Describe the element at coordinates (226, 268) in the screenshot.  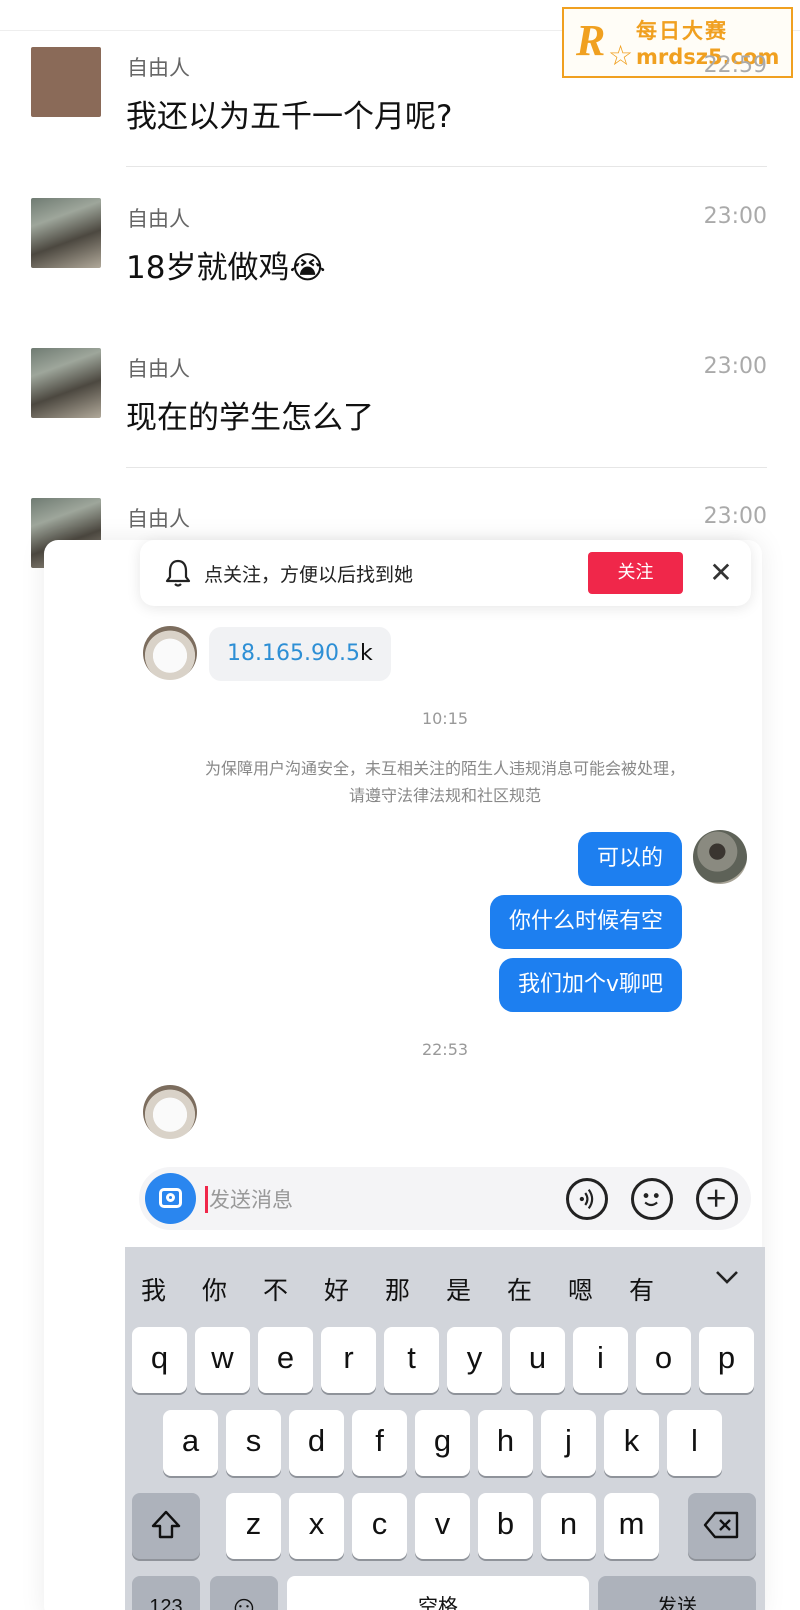
I see `conversation-message: 18岁就做鸡😭` at that location.